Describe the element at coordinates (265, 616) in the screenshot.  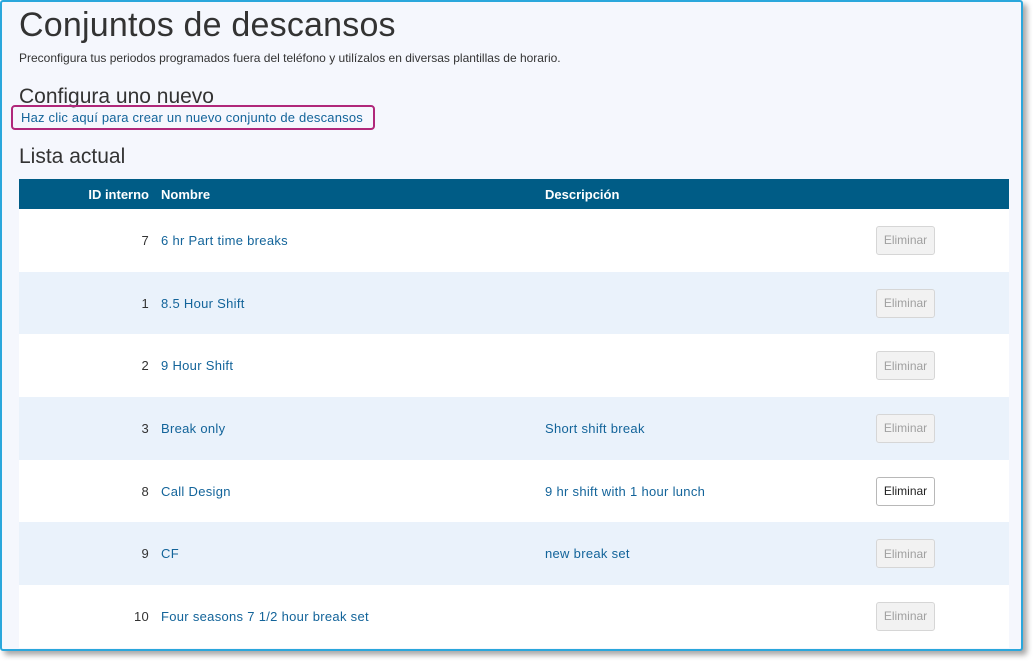
I see `row-name-link: Four seasons 7 1/2 hour break set` at that location.